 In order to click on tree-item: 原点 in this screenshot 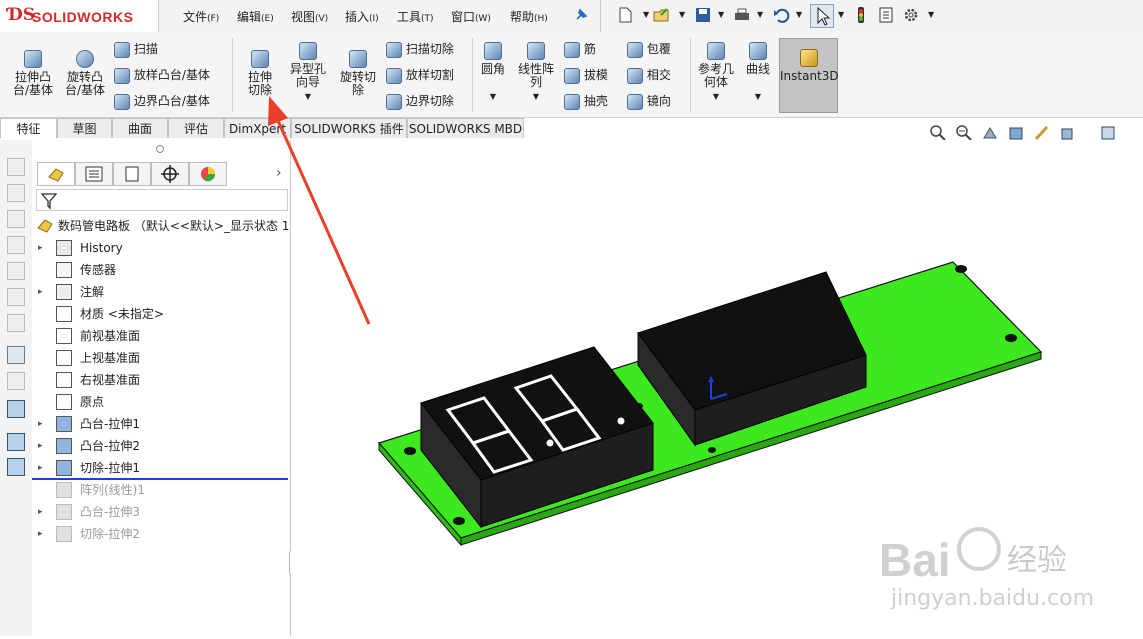, I will do `click(160, 402)`.